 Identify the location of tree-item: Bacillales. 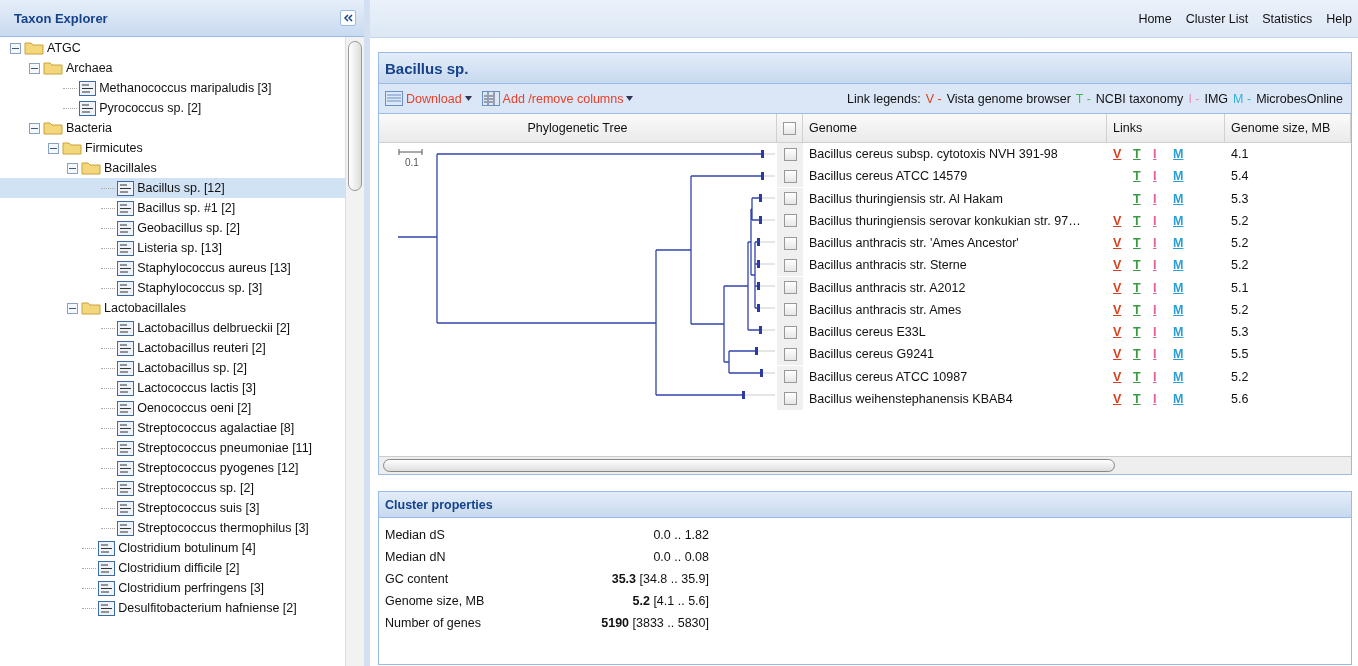
(172, 168).